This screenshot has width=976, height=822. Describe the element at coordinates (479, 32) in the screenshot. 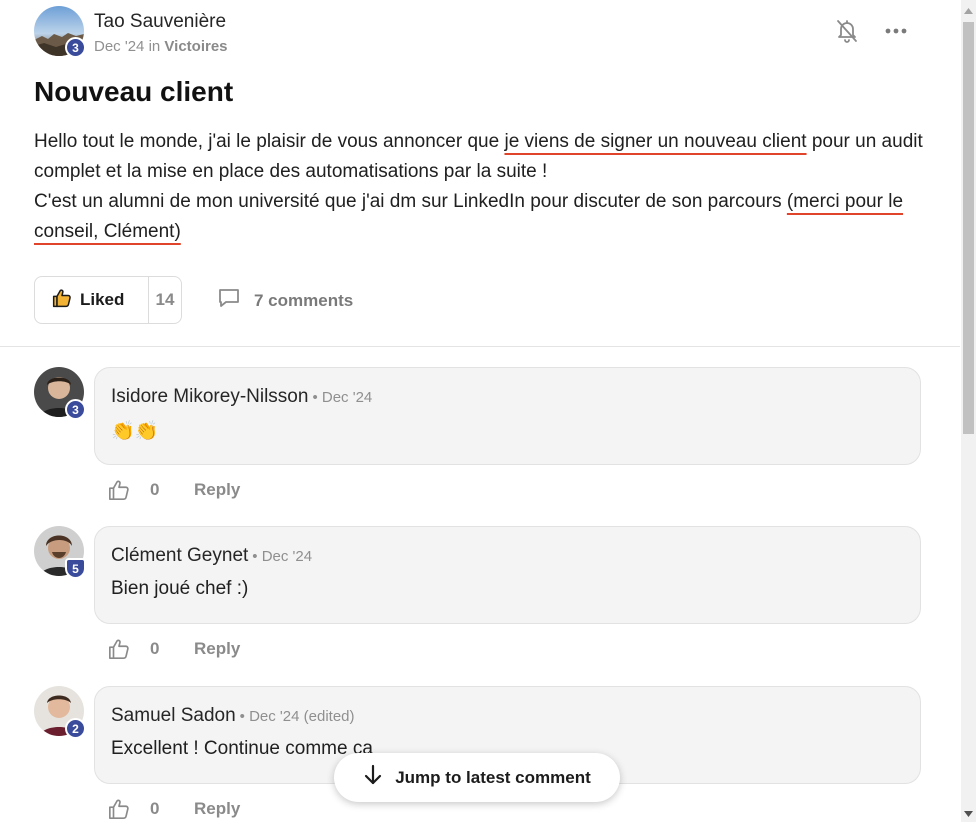

I see `post-author-row: 3 Tao Sauvenière Dec '24 in Victoires` at that location.